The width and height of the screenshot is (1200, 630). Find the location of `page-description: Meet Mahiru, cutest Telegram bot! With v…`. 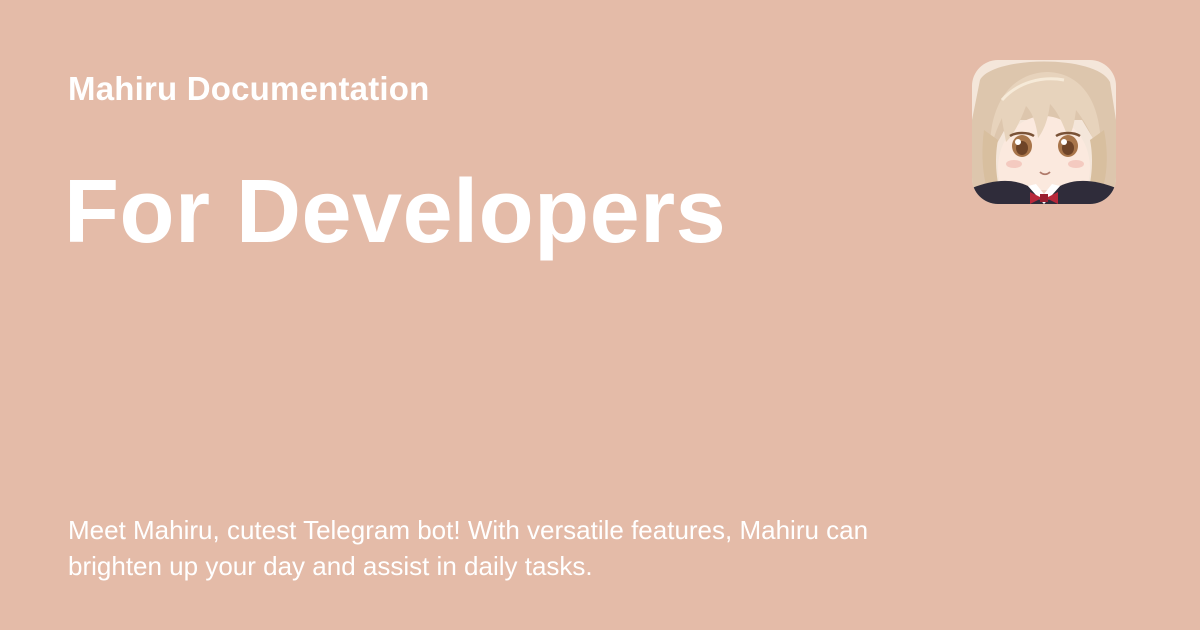

page-description: Meet Mahiru, cutest Telegram bot! With v… is located at coordinates (468, 548).